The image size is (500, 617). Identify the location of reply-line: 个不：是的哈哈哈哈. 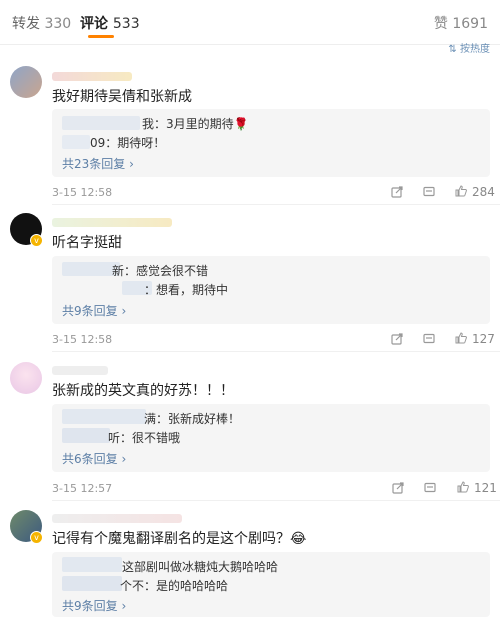
(174, 586).